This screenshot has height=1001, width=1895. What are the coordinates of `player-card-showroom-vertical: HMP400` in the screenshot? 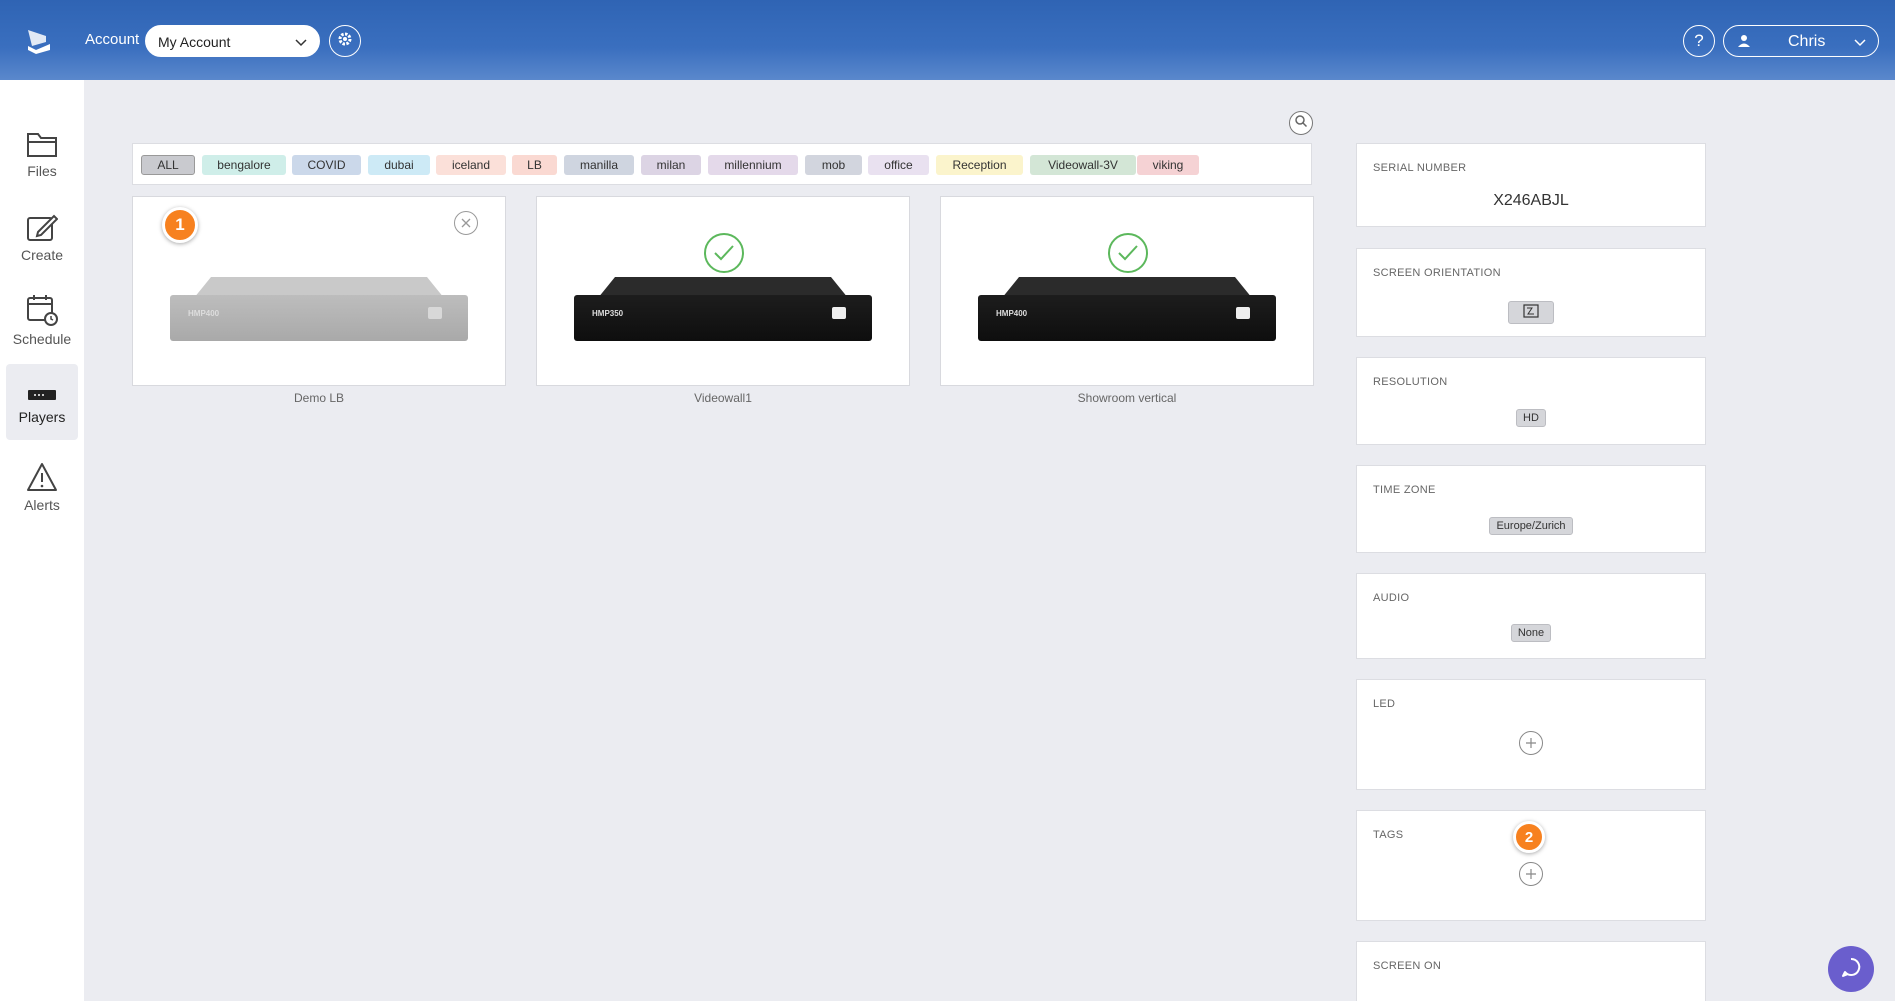 It's located at (1127, 291).